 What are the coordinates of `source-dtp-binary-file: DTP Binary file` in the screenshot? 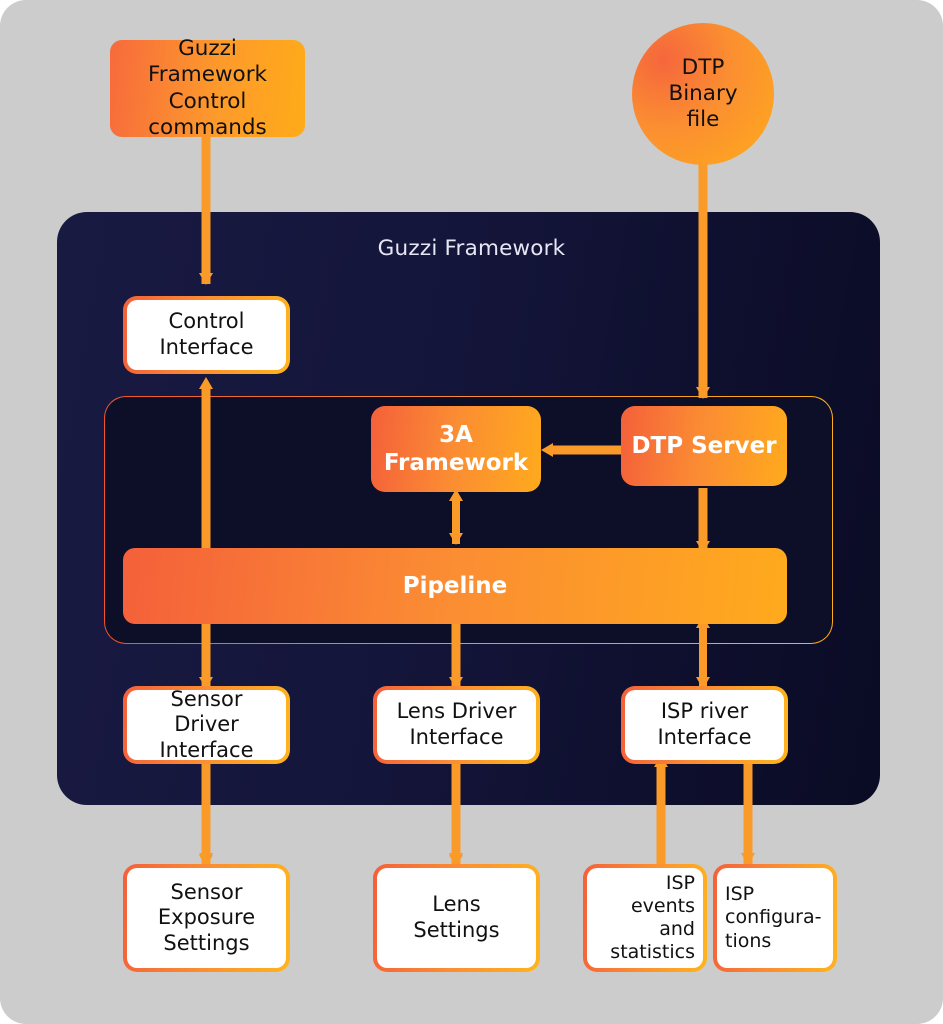 It's located at (703, 94).